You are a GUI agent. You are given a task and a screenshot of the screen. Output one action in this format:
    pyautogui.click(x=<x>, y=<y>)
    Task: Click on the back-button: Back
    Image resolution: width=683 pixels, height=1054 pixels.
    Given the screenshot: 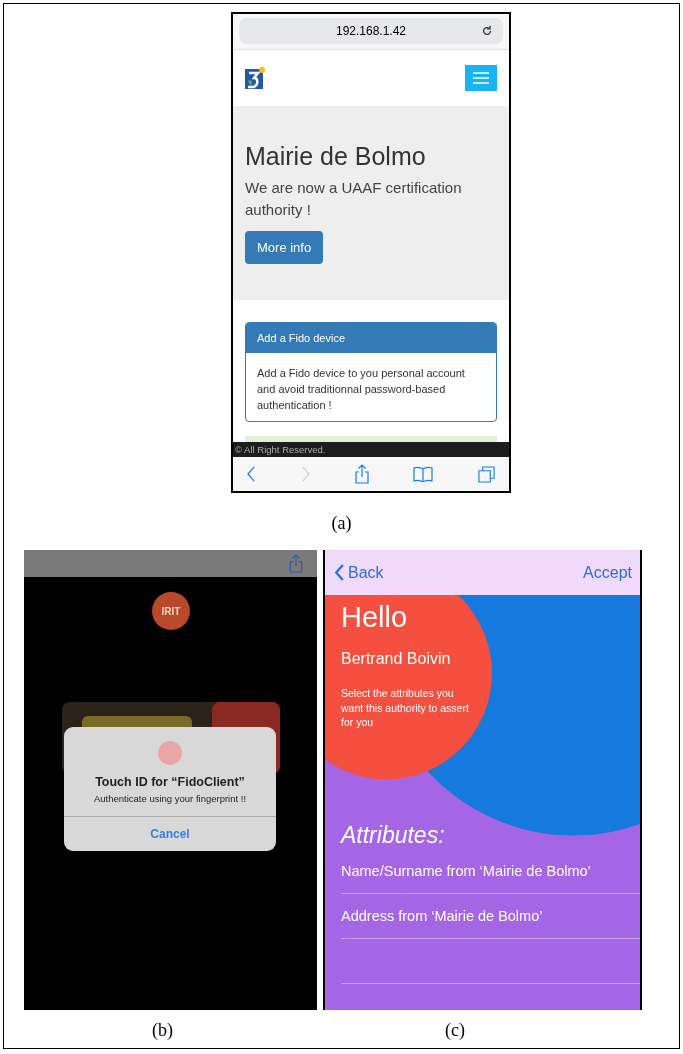 What is the action you would take?
    pyautogui.click(x=359, y=572)
    